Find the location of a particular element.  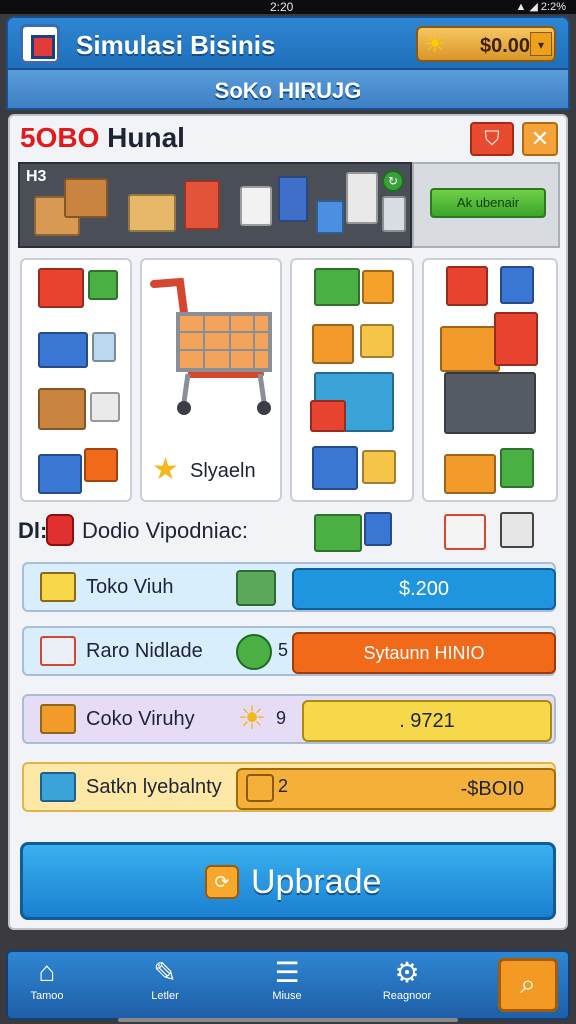

close-button: ✕ is located at coordinates (540, 139).